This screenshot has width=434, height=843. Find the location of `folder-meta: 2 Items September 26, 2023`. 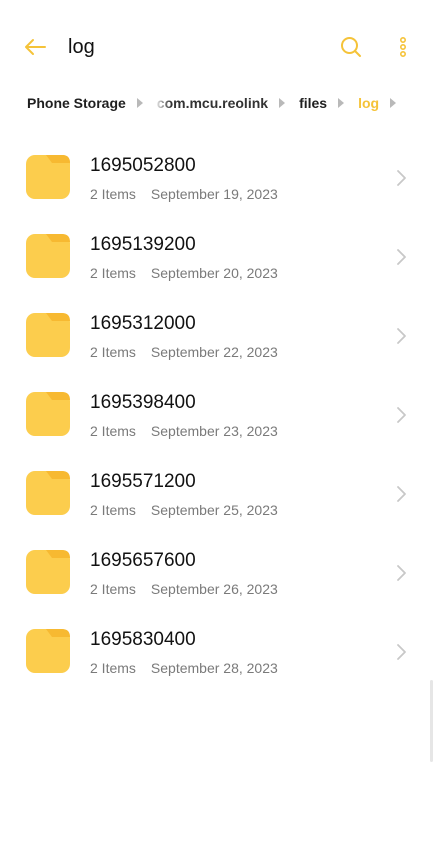

folder-meta: 2 Items September 26, 2023 is located at coordinates (184, 589).